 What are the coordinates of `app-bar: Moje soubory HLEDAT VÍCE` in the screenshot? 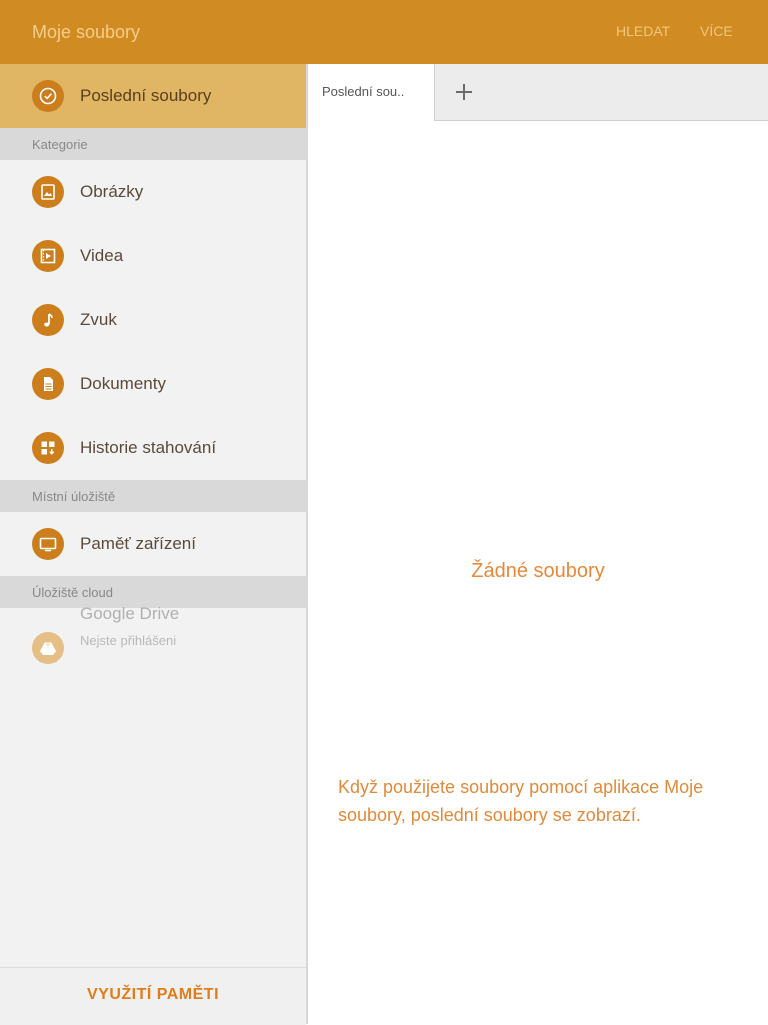 It's located at (384, 32).